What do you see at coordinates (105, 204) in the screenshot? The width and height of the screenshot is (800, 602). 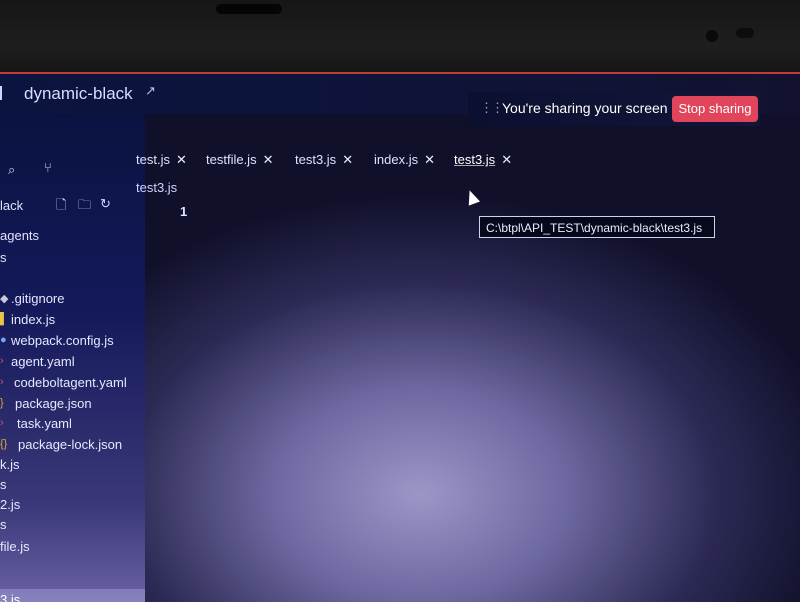 I see `refresh-icon: ↻` at bounding box center [105, 204].